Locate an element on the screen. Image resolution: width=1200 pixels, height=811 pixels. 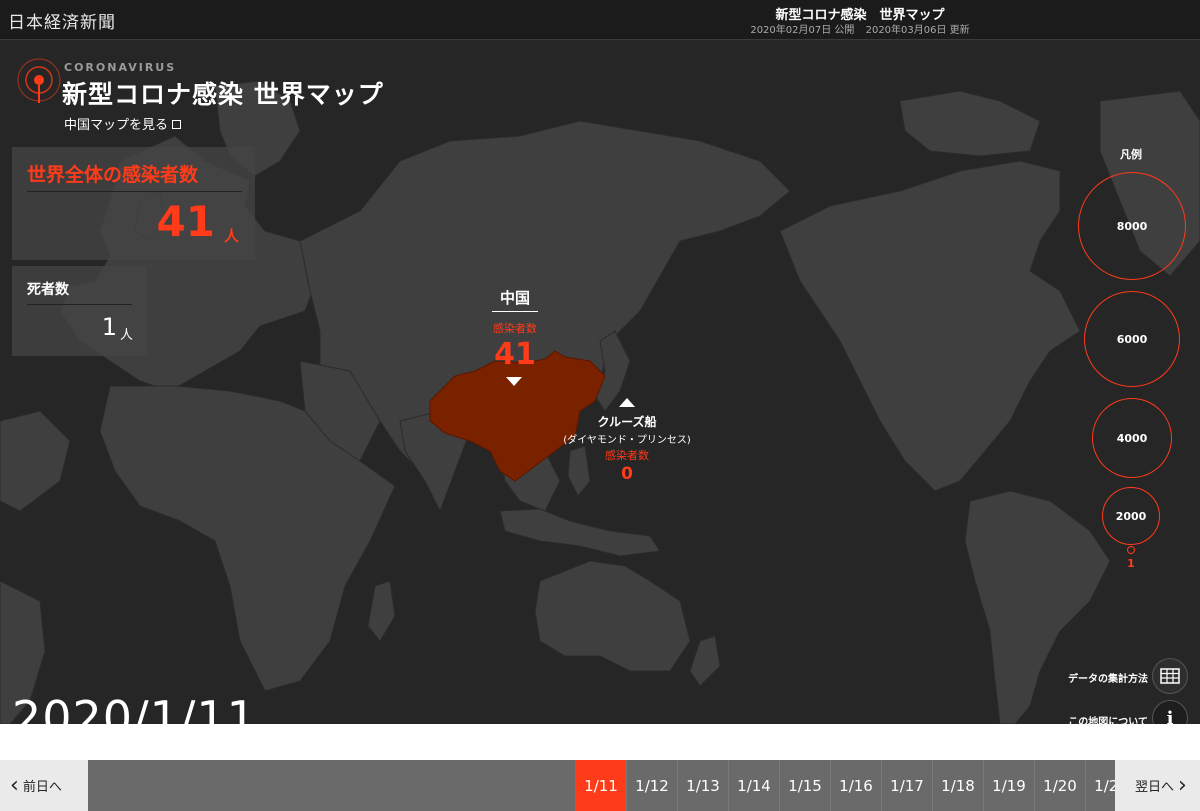
legend-circle-8000: 8000 is located at coordinates (1132, 226).